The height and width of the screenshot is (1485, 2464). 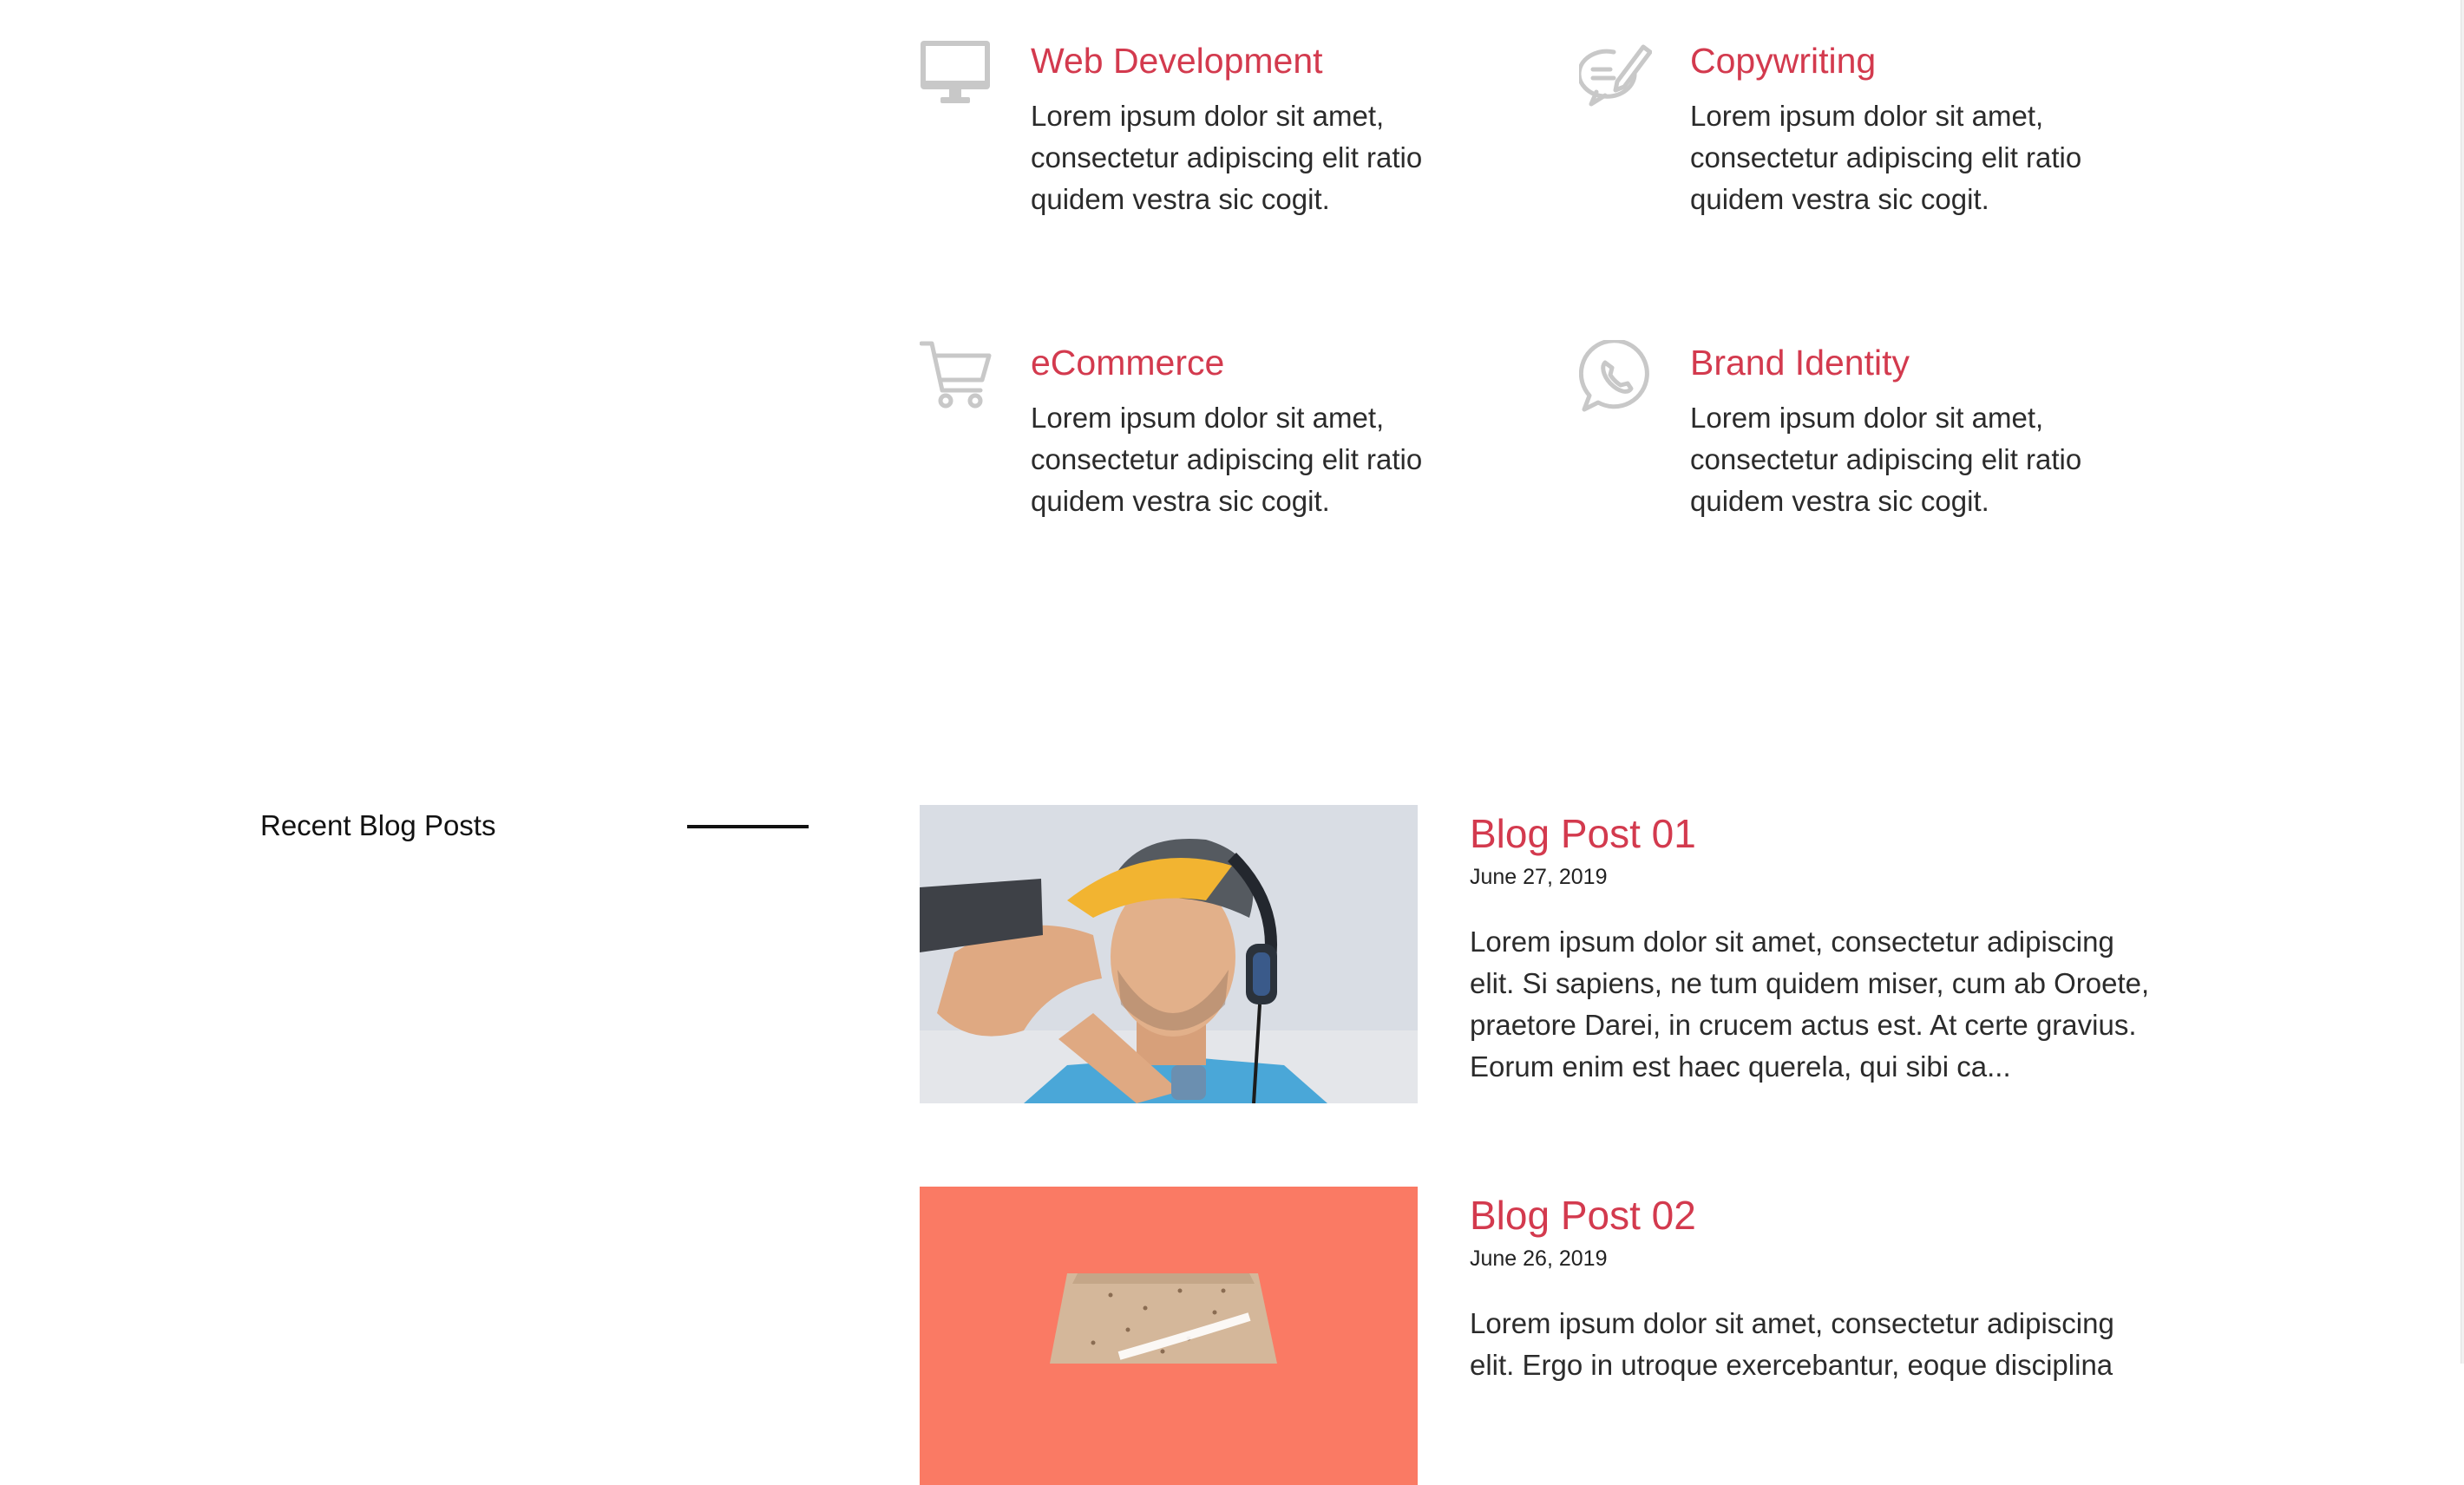 I want to click on service-title: eCommerce, so click(x=1128, y=363).